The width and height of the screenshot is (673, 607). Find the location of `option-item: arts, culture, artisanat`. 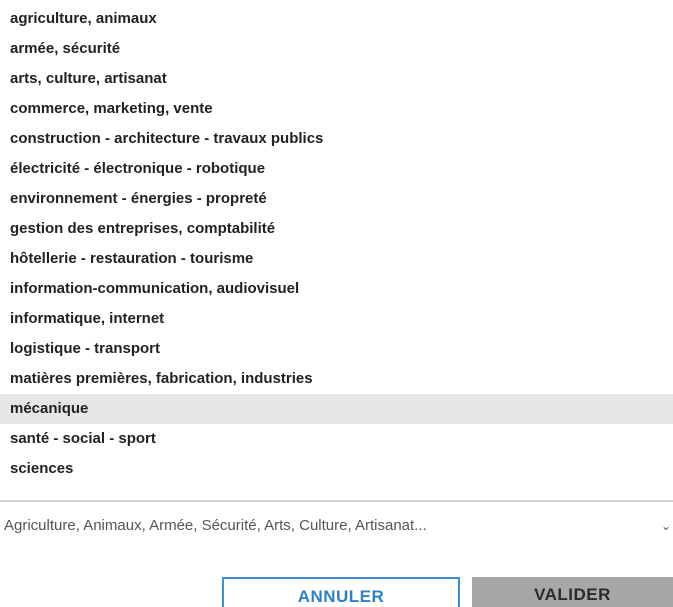

option-item: arts, culture, artisanat is located at coordinates (336, 79).